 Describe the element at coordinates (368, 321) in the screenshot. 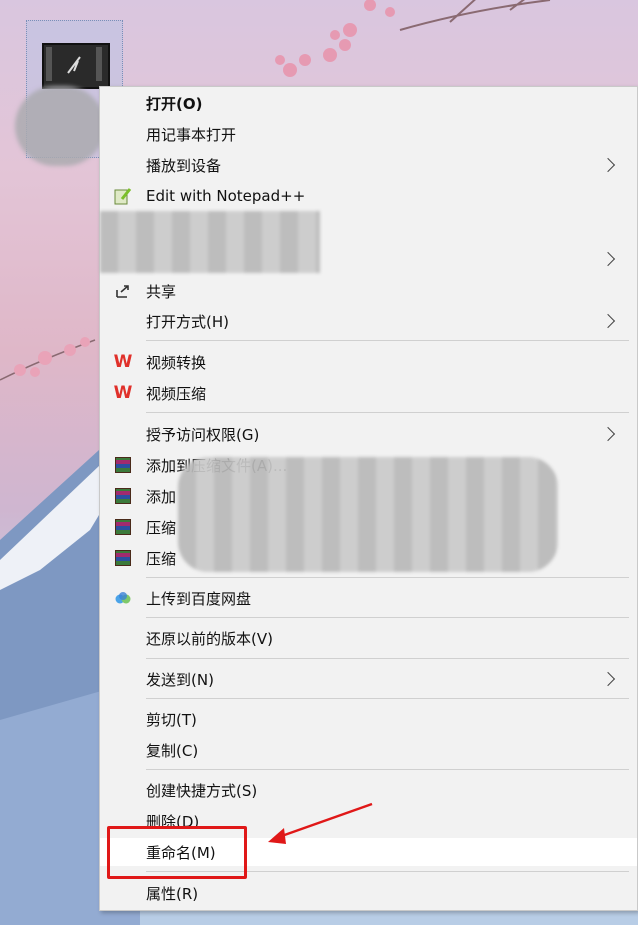

I see `menu-item-open-with: 打开方式(H)` at that location.